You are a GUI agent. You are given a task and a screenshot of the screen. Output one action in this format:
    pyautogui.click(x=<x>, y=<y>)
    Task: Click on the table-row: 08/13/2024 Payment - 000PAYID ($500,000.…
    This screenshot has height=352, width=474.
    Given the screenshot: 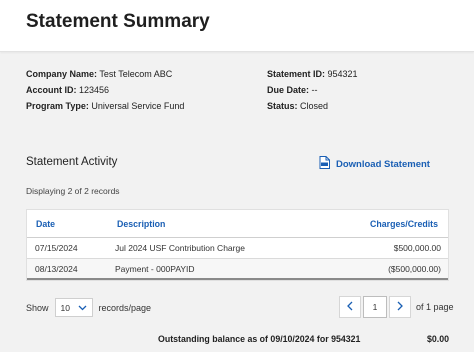 What is the action you would take?
    pyautogui.click(x=237, y=269)
    